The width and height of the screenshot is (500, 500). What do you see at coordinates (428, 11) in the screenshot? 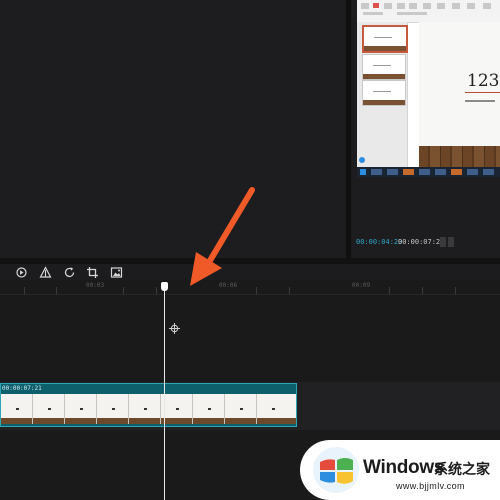
I see `ppt-ribbon` at bounding box center [428, 11].